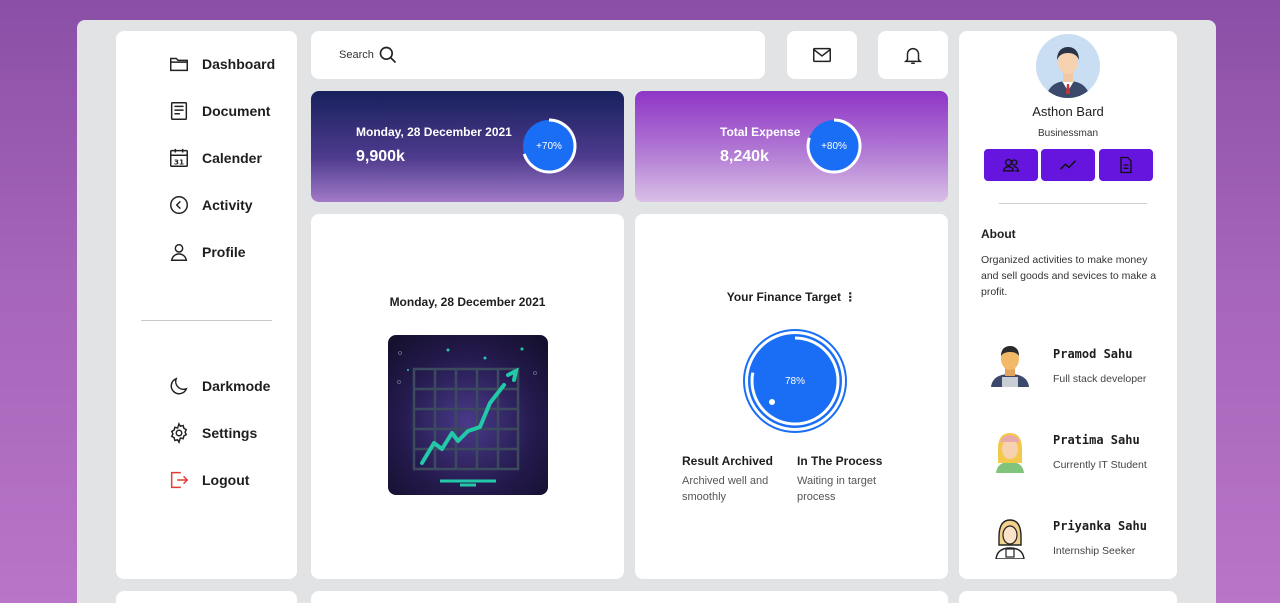 The image size is (1280, 603). I want to click on profile-docs-button, so click(1126, 165).